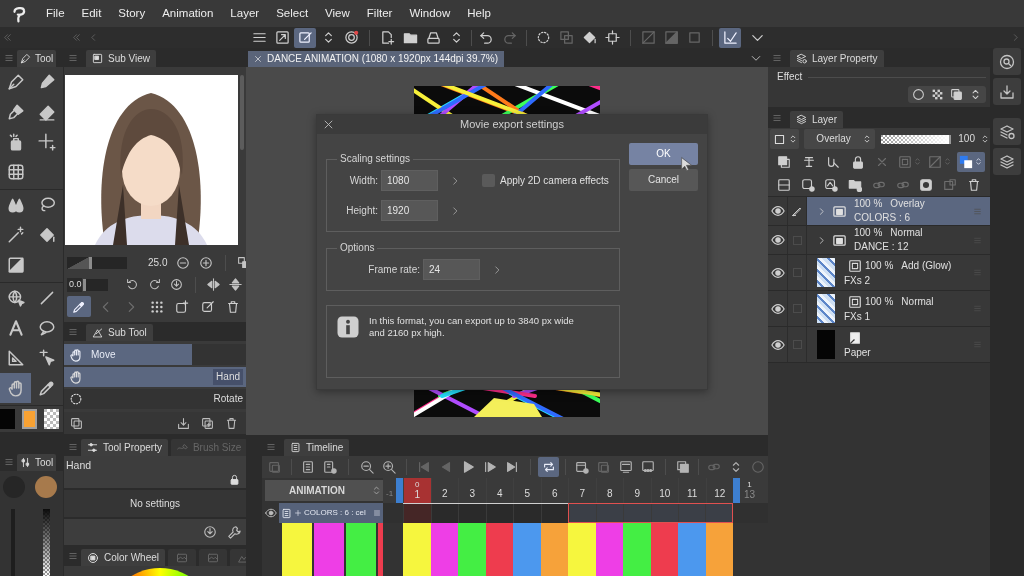  What do you see at coordinates (816, 119) in the screenshot?
I see `panel-tab: Layer` at bounding box center [816, 119].